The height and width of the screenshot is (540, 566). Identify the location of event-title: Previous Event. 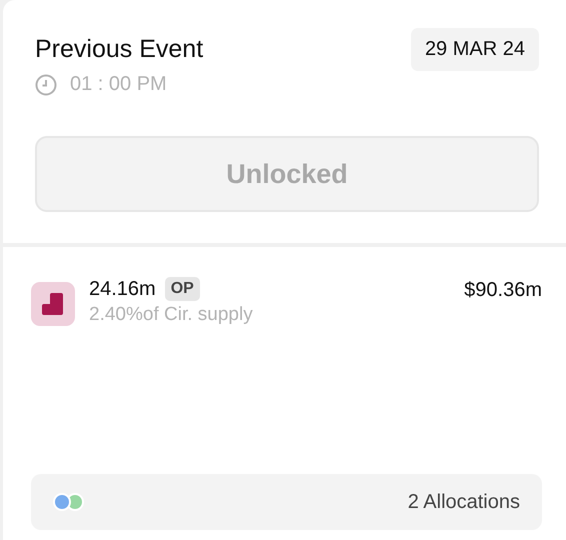
(119, 49).